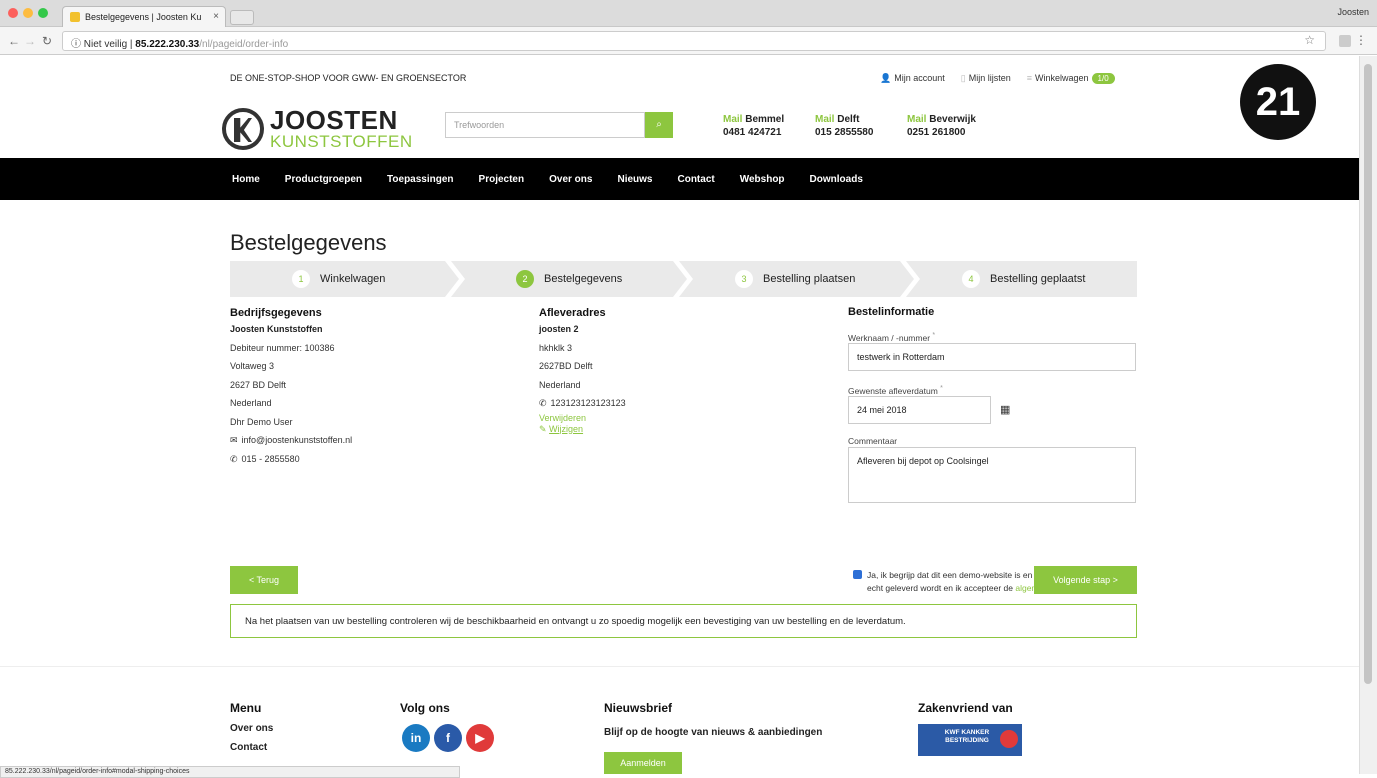 This screenshot has height=778, width=1377. Describe the element at coordinates (167, 44) in the screenshot. I see `url-host: 85.222.230.33` at that location.